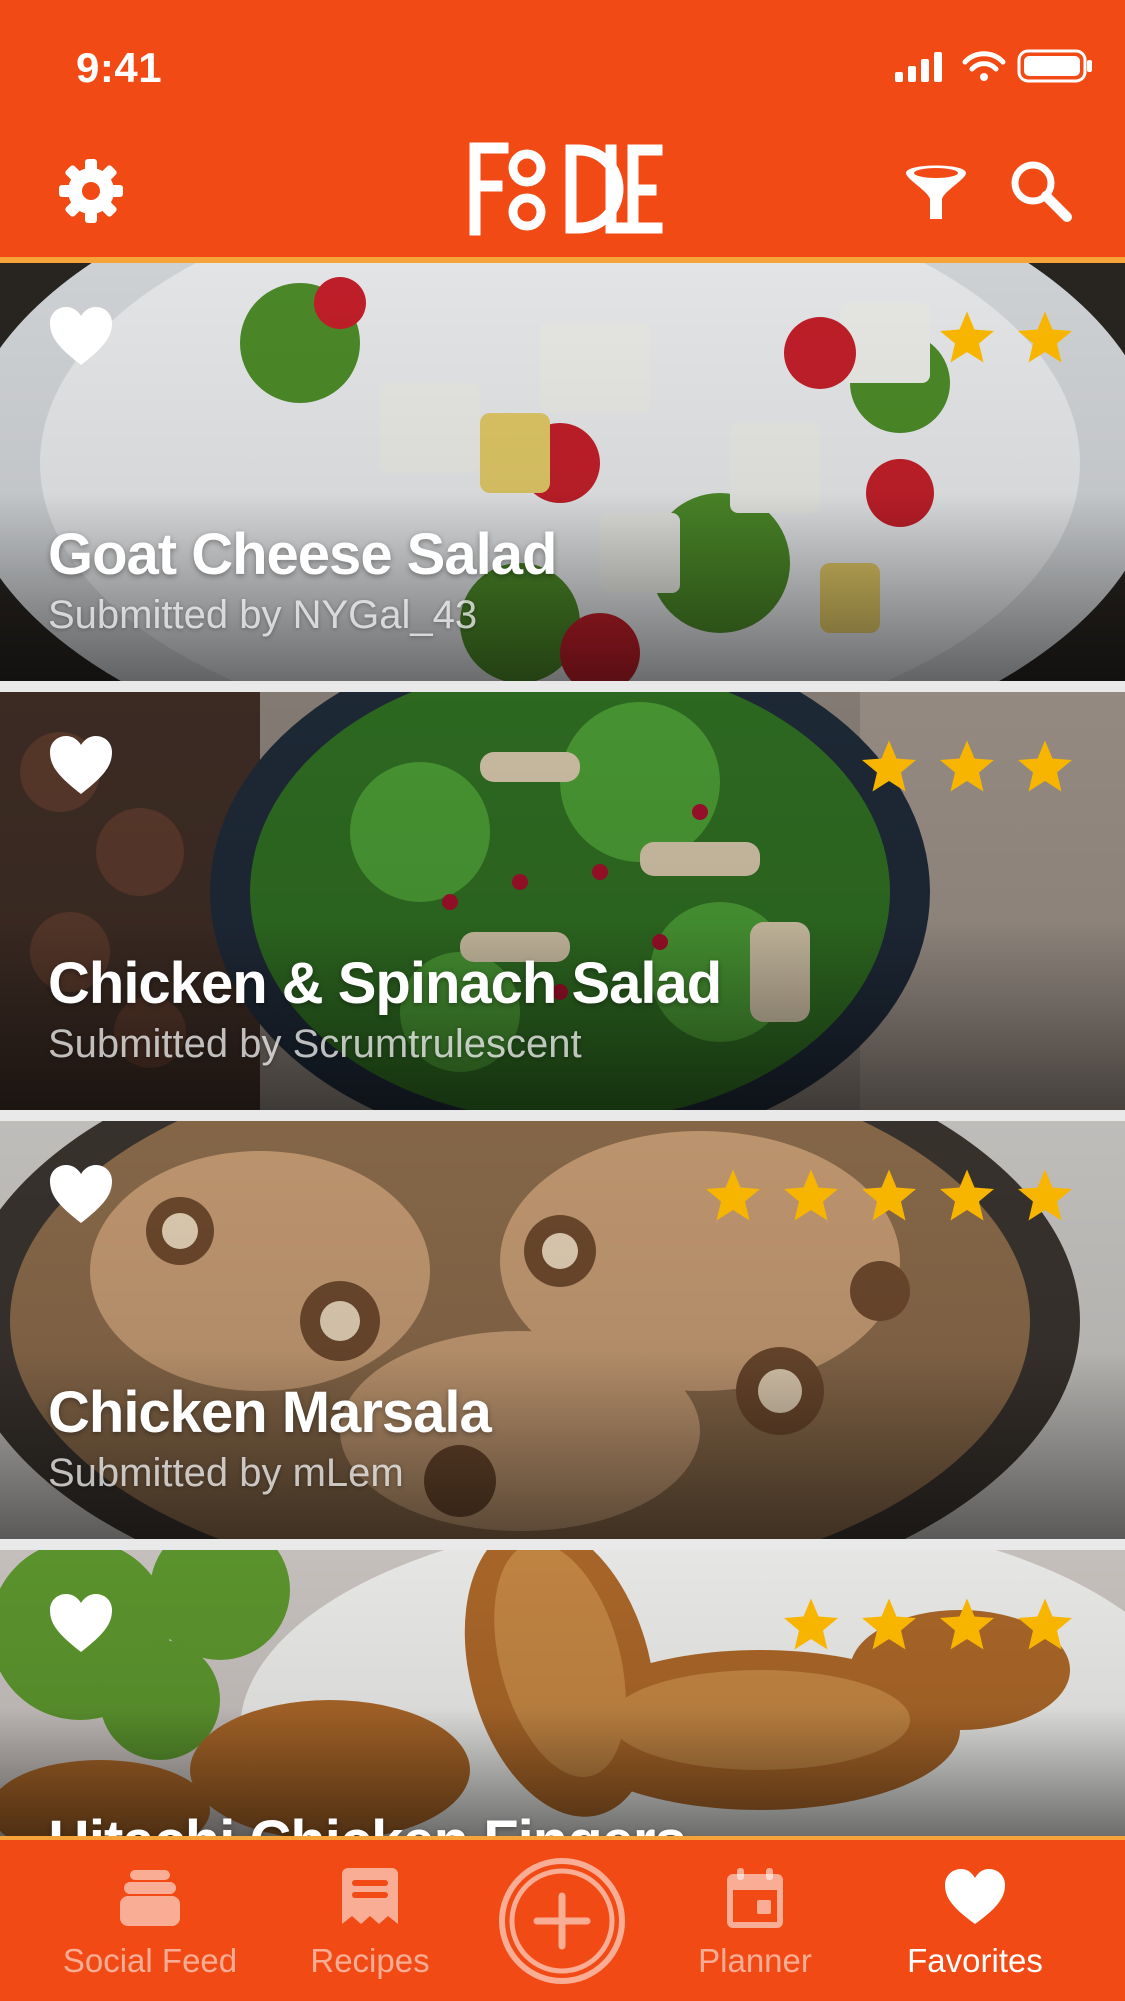 The image size is (1125, 2001). I want to click on recipe-icon, so click(370, 1896).